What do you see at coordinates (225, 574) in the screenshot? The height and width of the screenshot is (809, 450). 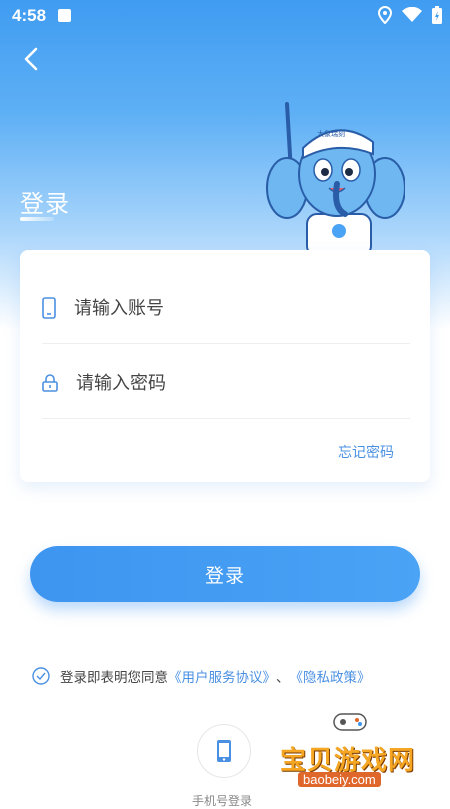 I see `login-button: 登录` at bounding box center [225, 574].